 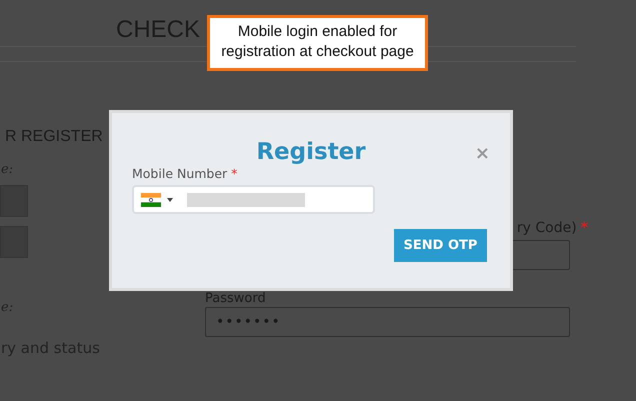 I want to click on mobile-number-field, so click(x=253, y=199).